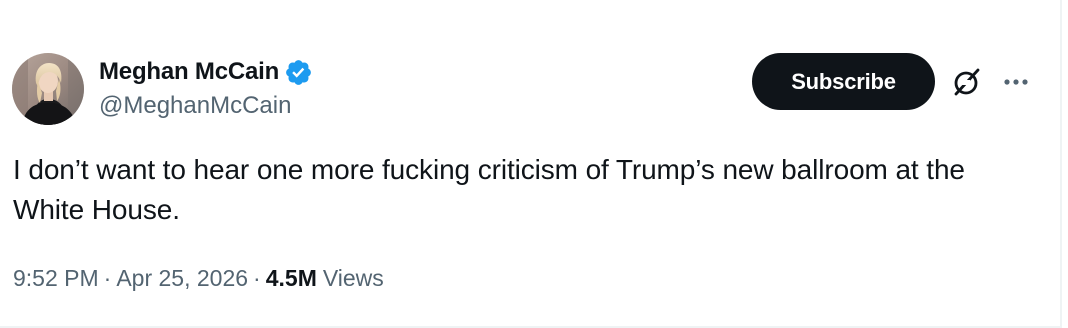  Describe the element at coordinates (1061, 164) in the screenshot. I see `right-border` at that location.